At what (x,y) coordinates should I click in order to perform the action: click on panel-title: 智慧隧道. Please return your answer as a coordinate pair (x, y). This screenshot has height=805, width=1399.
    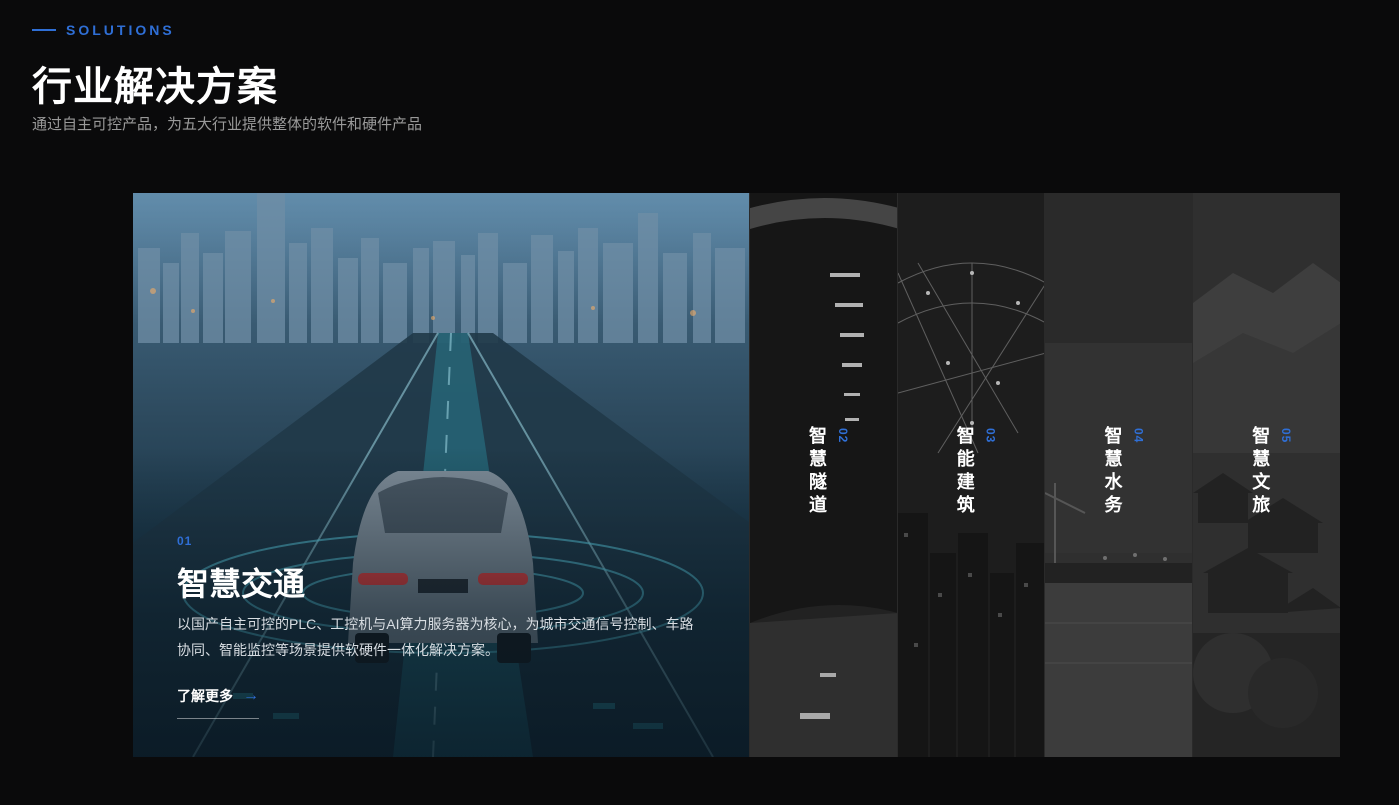
    Looking at the image, I should click on (816, 472).